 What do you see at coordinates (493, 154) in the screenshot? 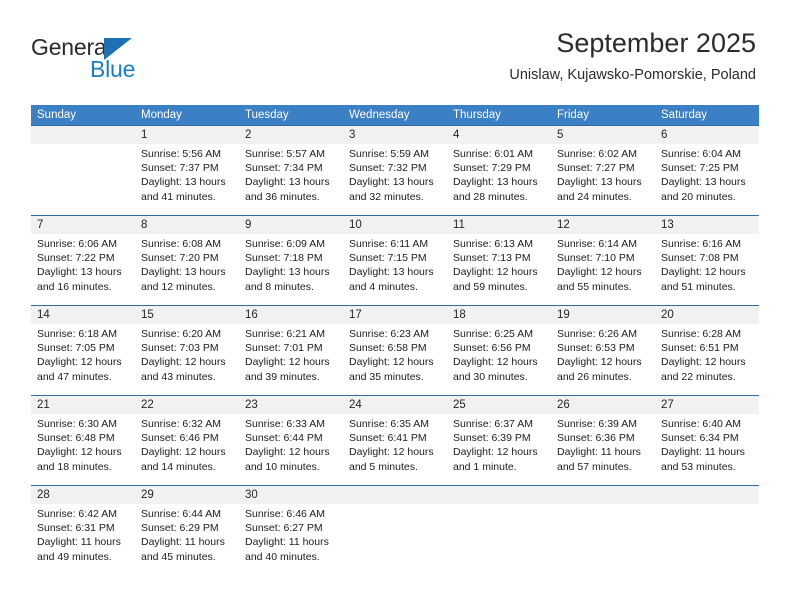
I see `sunrise-text: Sunrise: 6:01 AM` at bounding box center [493, 154].